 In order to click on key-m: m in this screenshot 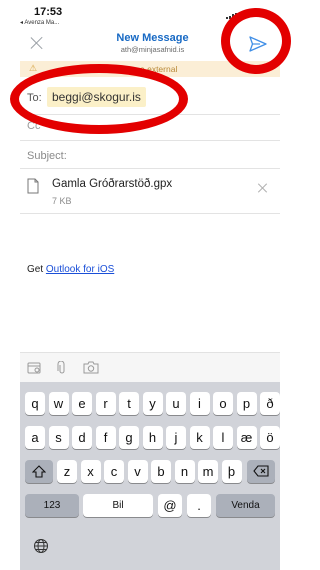, I will do `click(208, 471)`.